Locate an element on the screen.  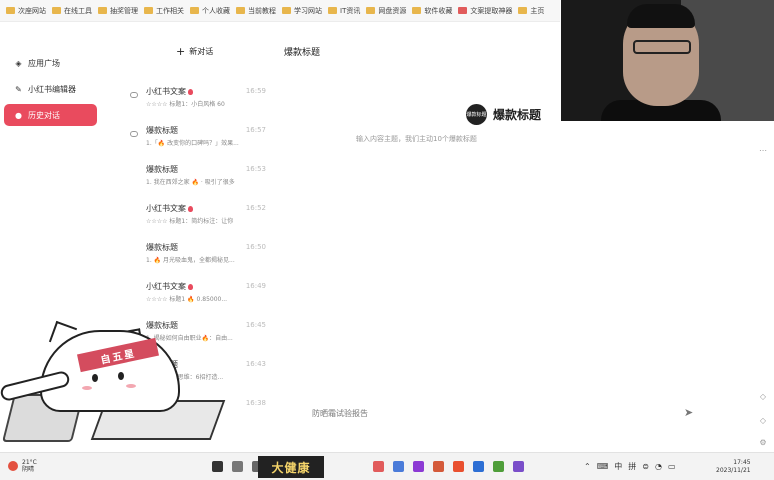
tray-icon: ⌨ is located at coordinates (603, 466).